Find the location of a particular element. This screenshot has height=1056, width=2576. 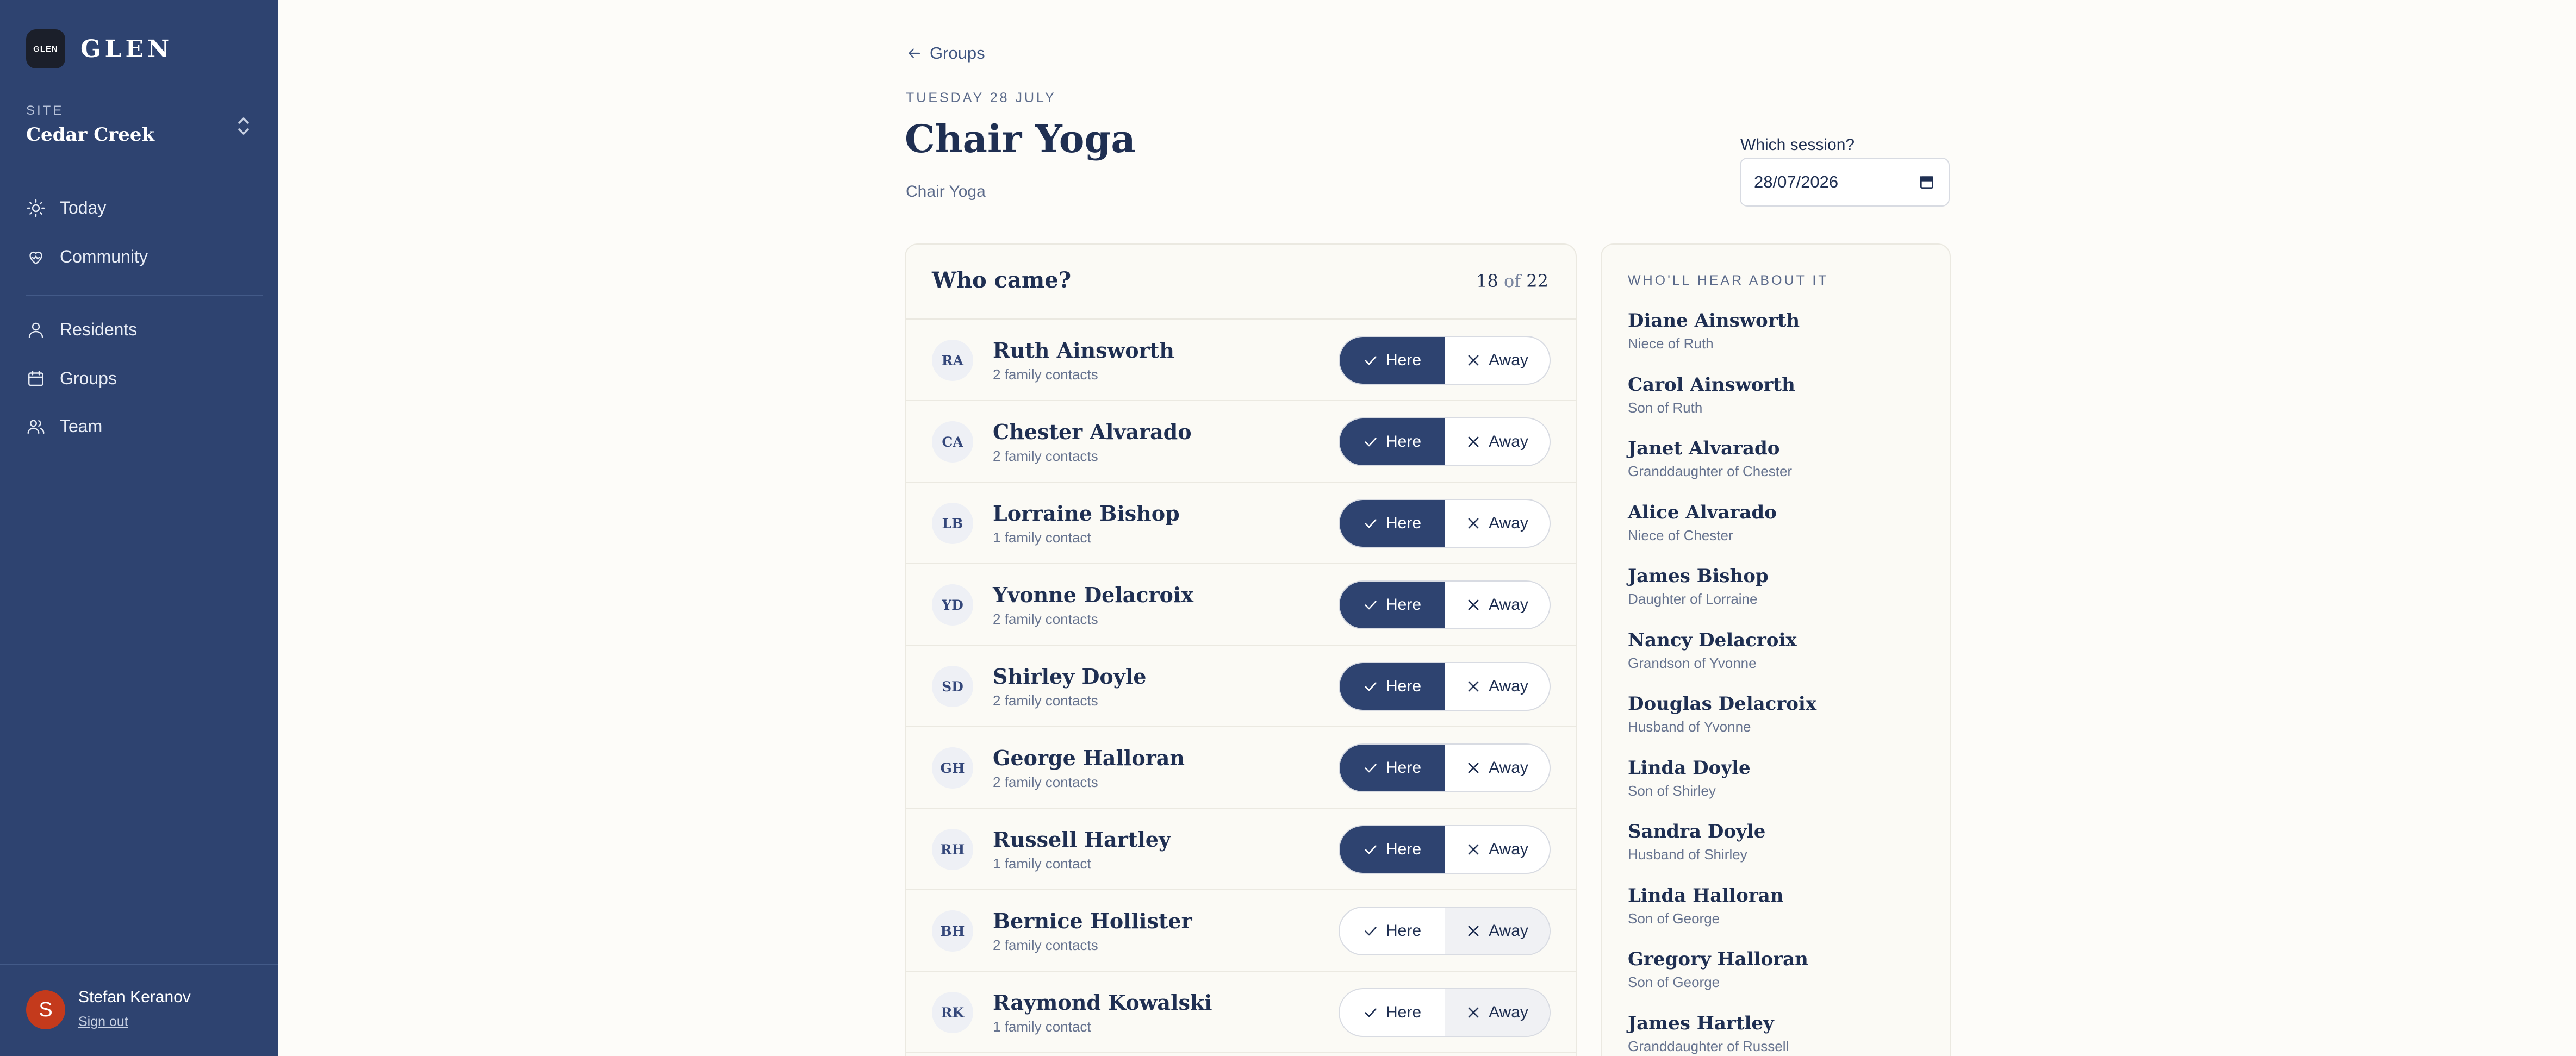

resident-name: Chester Alvarado is located at coordinates (1092, 432).